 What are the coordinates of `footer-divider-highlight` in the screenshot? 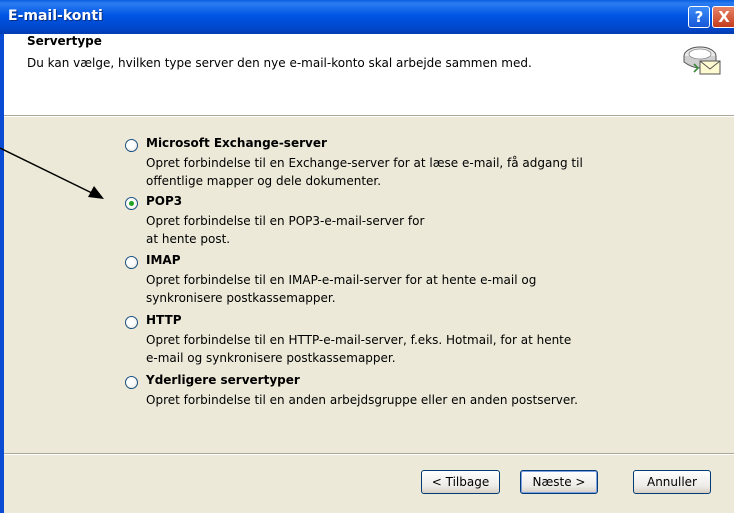 It's located at (369, 454).